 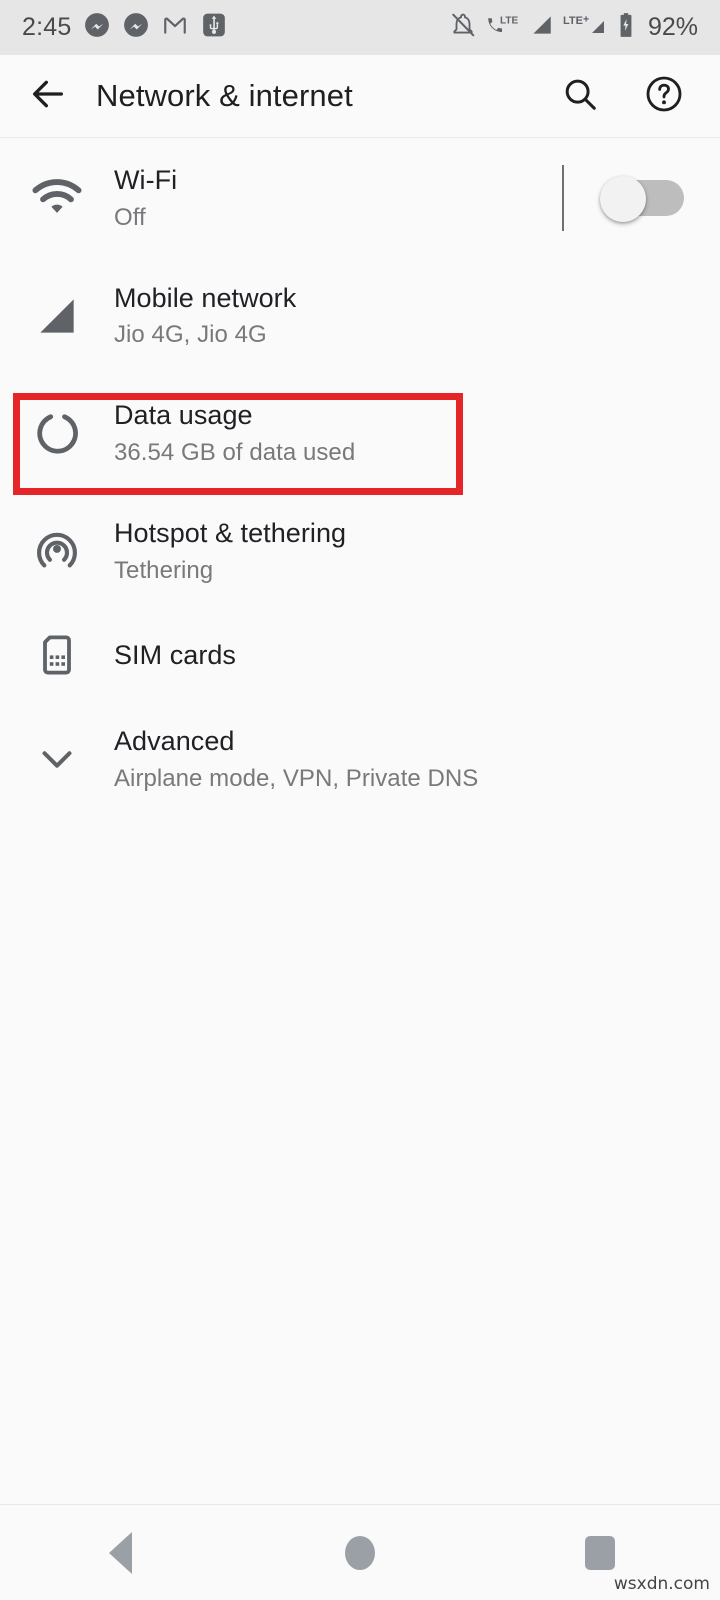 I want to click on status-bar-left: 2:45, so click(x=124, y=27).